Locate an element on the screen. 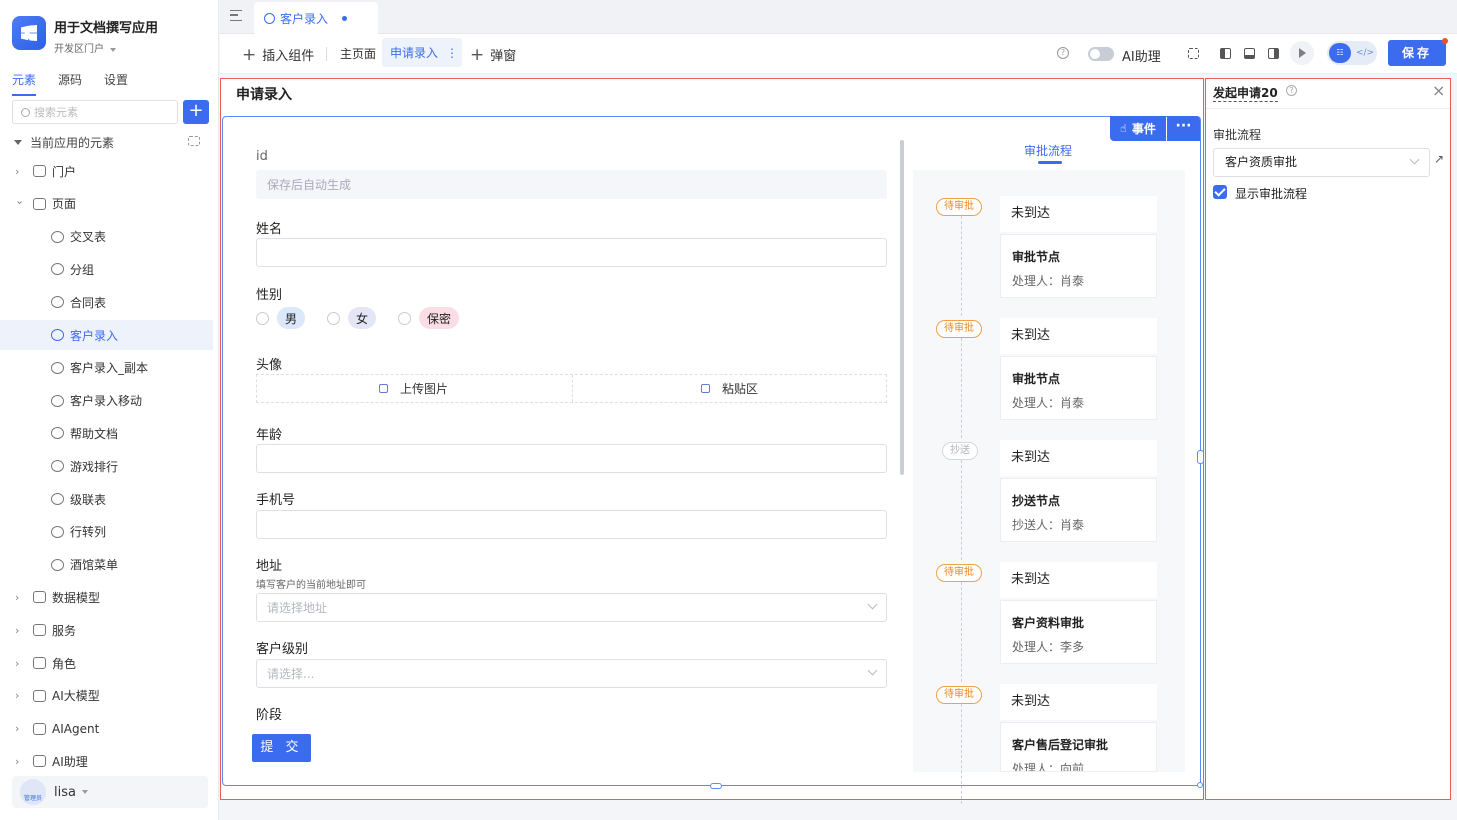  sidebar-item-label: 客户录入移动 is located at coordinates (106, 401).